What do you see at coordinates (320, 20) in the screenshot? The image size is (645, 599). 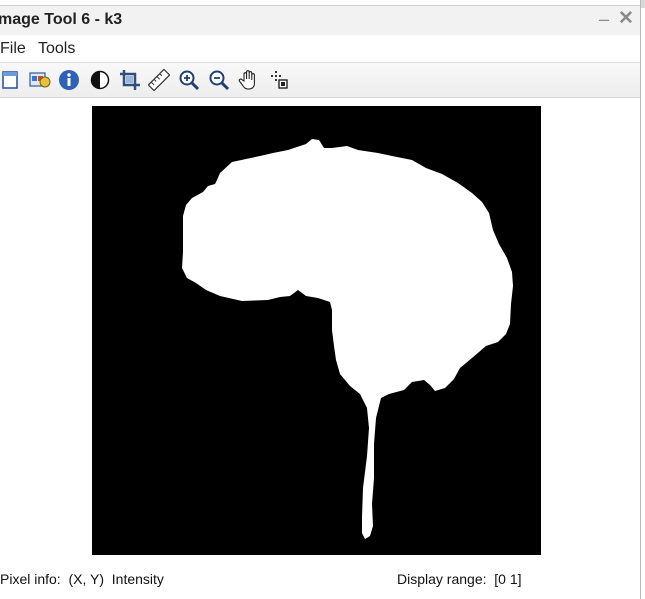 I see `title-bar: mage Tool 6 - k3 – ✕` at bounding box center [320, 20].